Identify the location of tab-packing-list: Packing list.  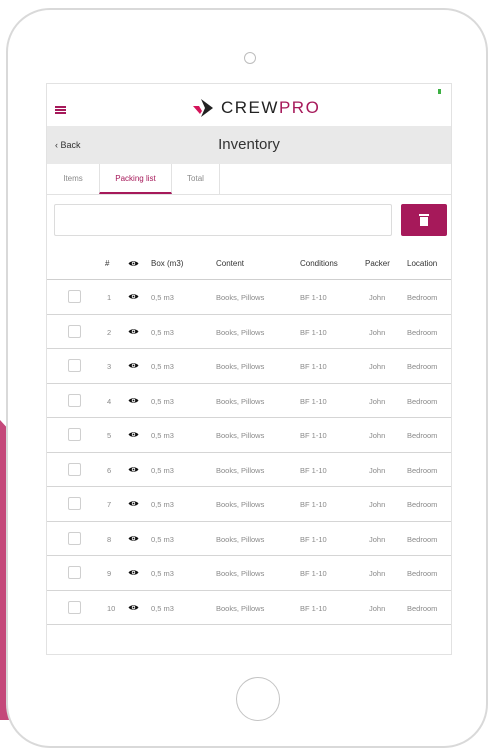
(135, 179).